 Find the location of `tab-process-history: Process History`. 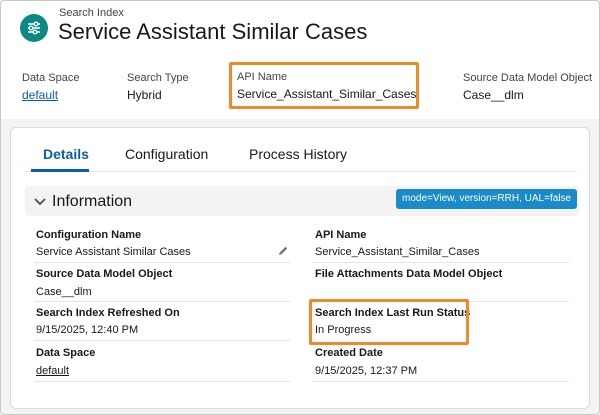

tab-process-history: Process History is located at coordinates (298, 154).